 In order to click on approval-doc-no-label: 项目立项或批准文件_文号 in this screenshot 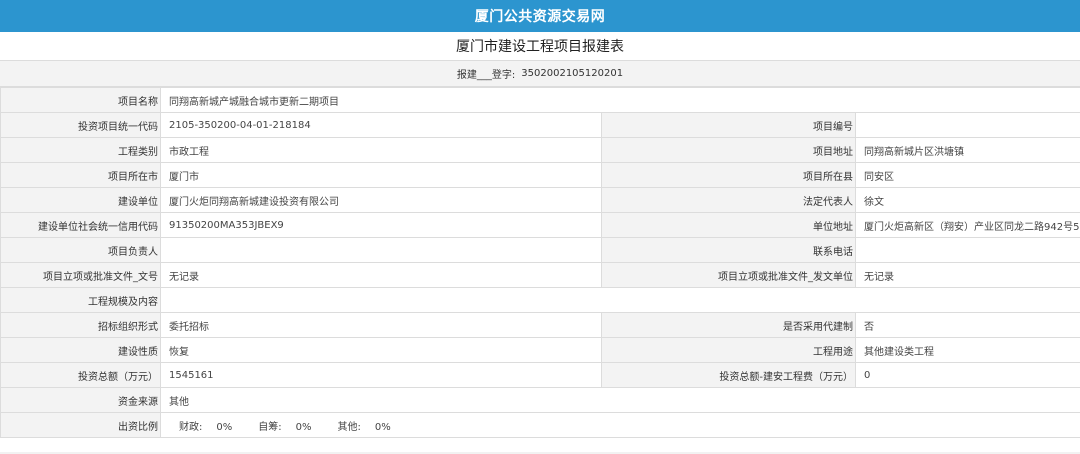, I will do `click(80, 275)`.